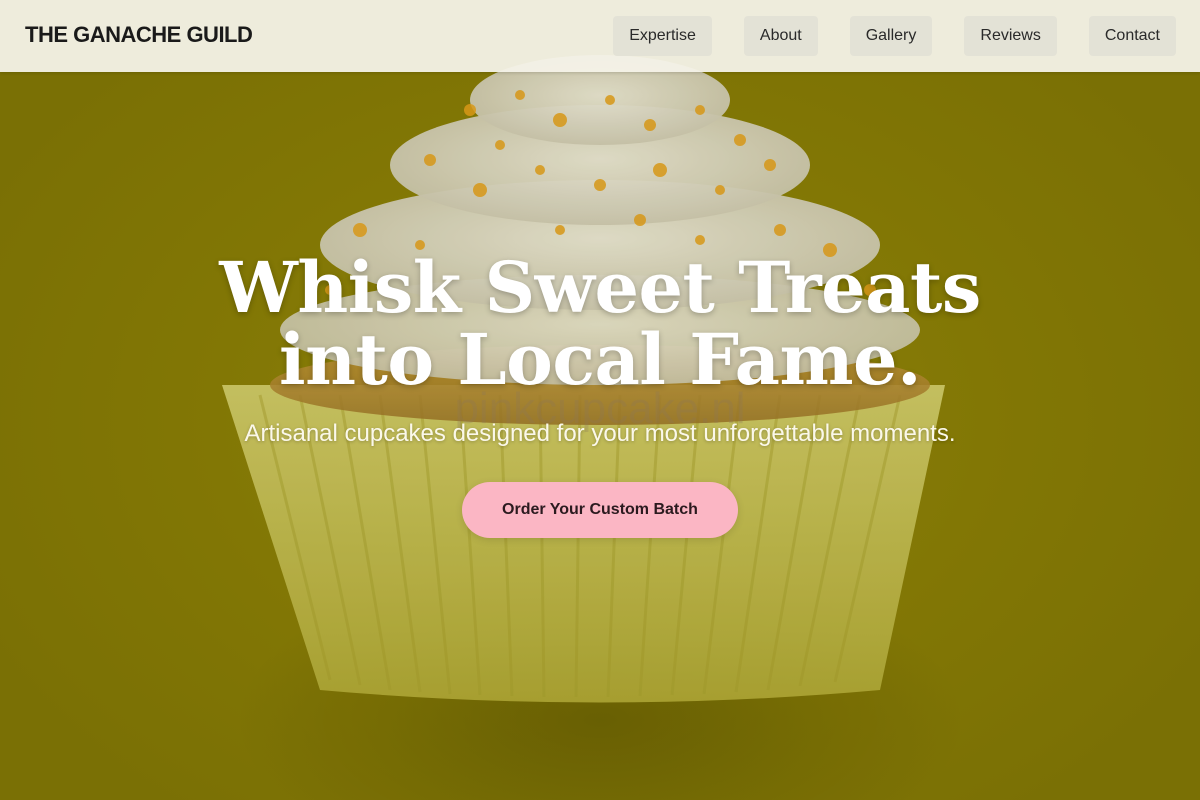 Image resolution: width=1200 pixels, height=800 pixels. I want to click on hero-headline-line-2: into Local Fame., so click(600, 359).